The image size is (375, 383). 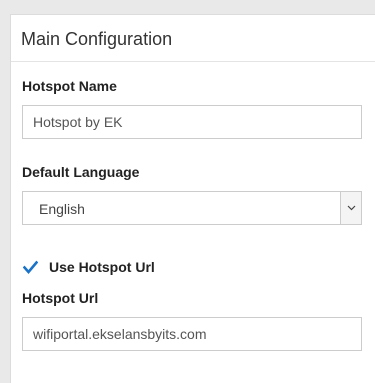 I want to click on hotspot-name-input, so click(x=192, y=122).